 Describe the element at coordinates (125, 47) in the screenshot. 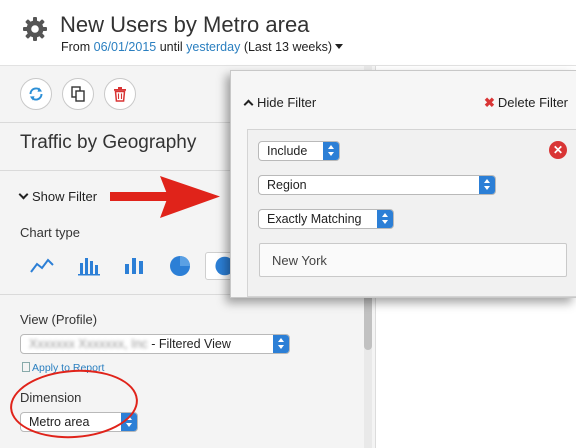

I see `start-date-link: 06/01/2015` at that location.